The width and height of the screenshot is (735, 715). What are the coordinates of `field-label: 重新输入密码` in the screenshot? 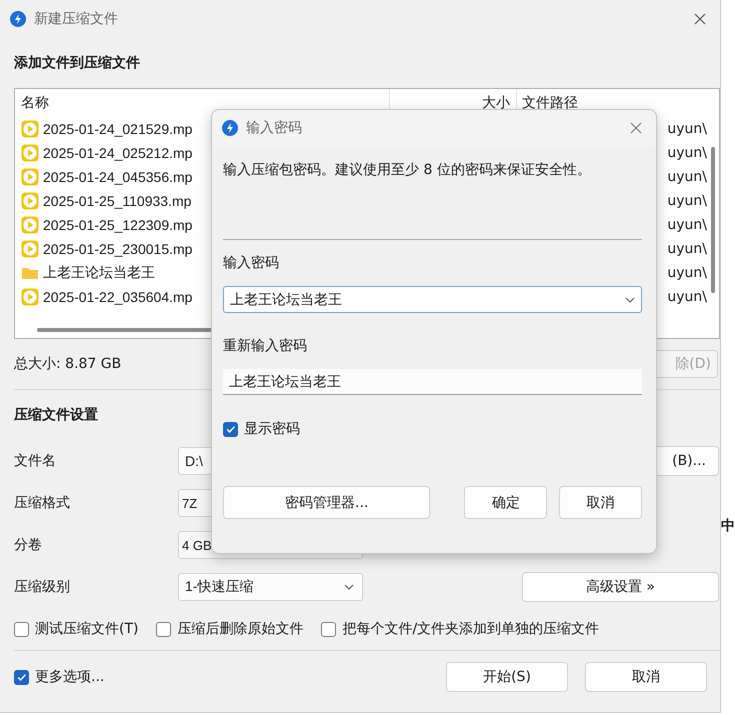 It's located at (265, 346).